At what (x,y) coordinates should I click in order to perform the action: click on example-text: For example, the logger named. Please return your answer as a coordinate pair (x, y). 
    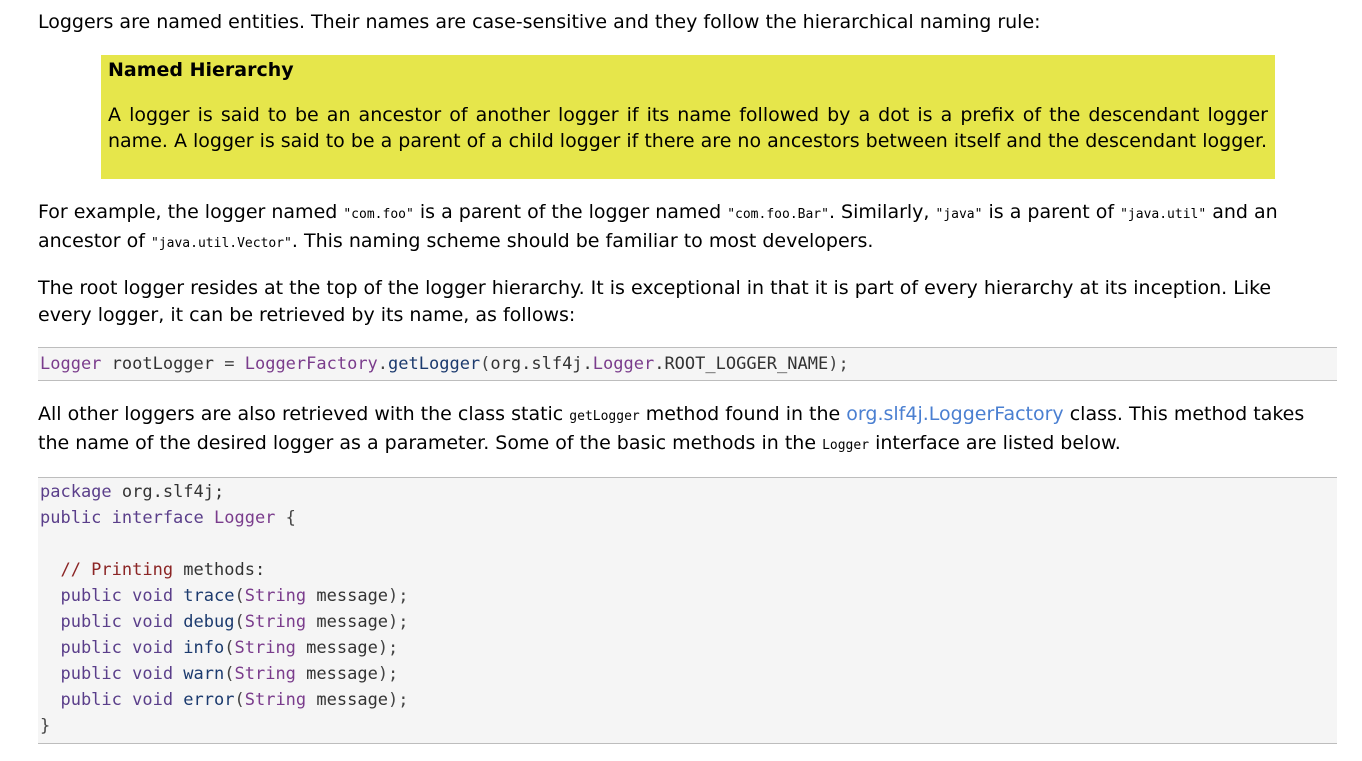
    Looking at the image, I should click on (191, 212).